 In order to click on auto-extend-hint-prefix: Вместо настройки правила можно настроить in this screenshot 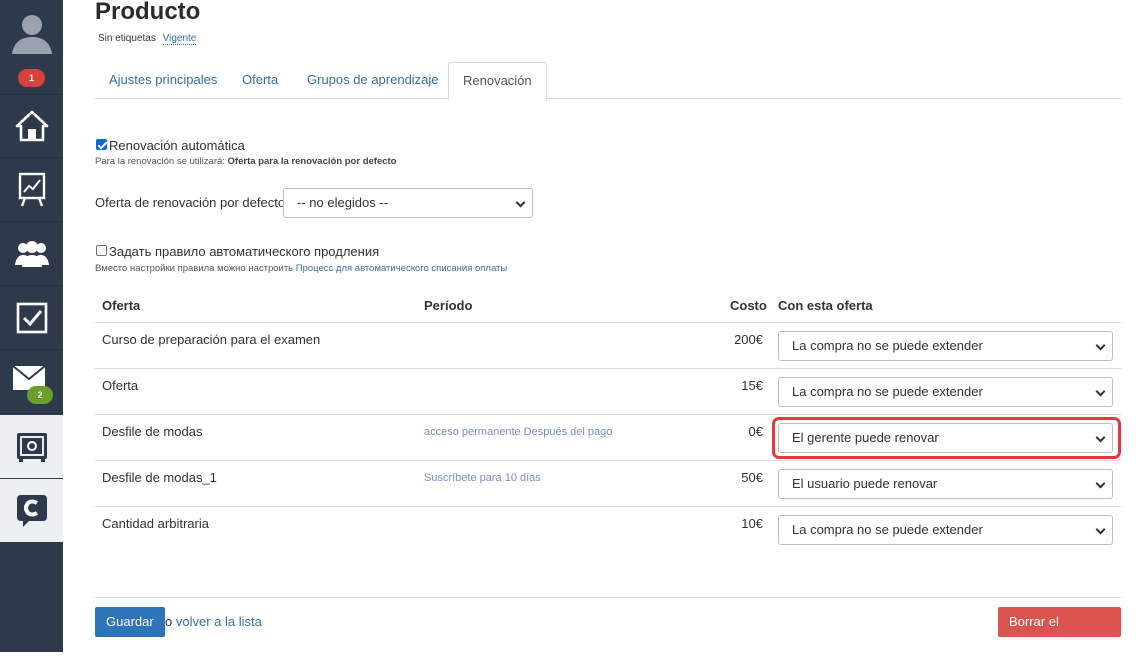, I will do `click(194, 268)`.